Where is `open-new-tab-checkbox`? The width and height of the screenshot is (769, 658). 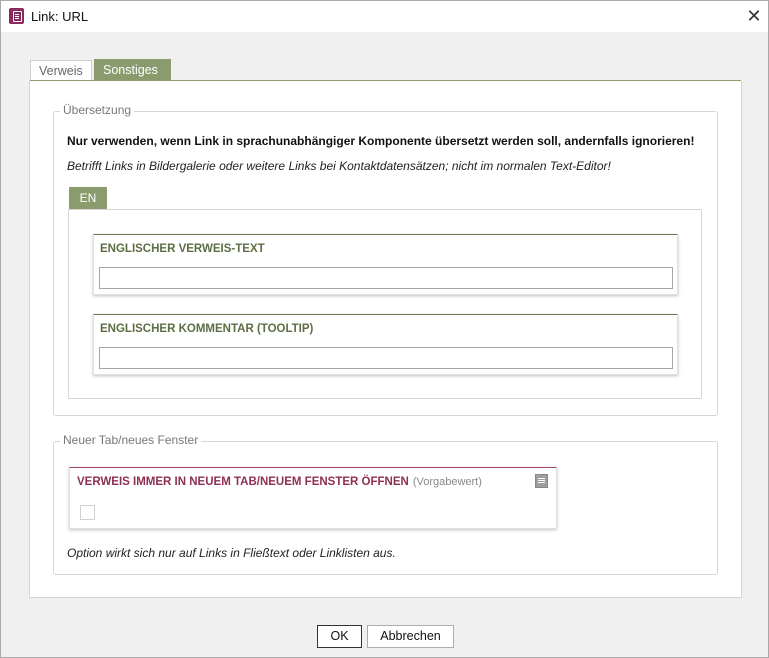
open-new-tab-checkbox is located at coordinates (87, 512).